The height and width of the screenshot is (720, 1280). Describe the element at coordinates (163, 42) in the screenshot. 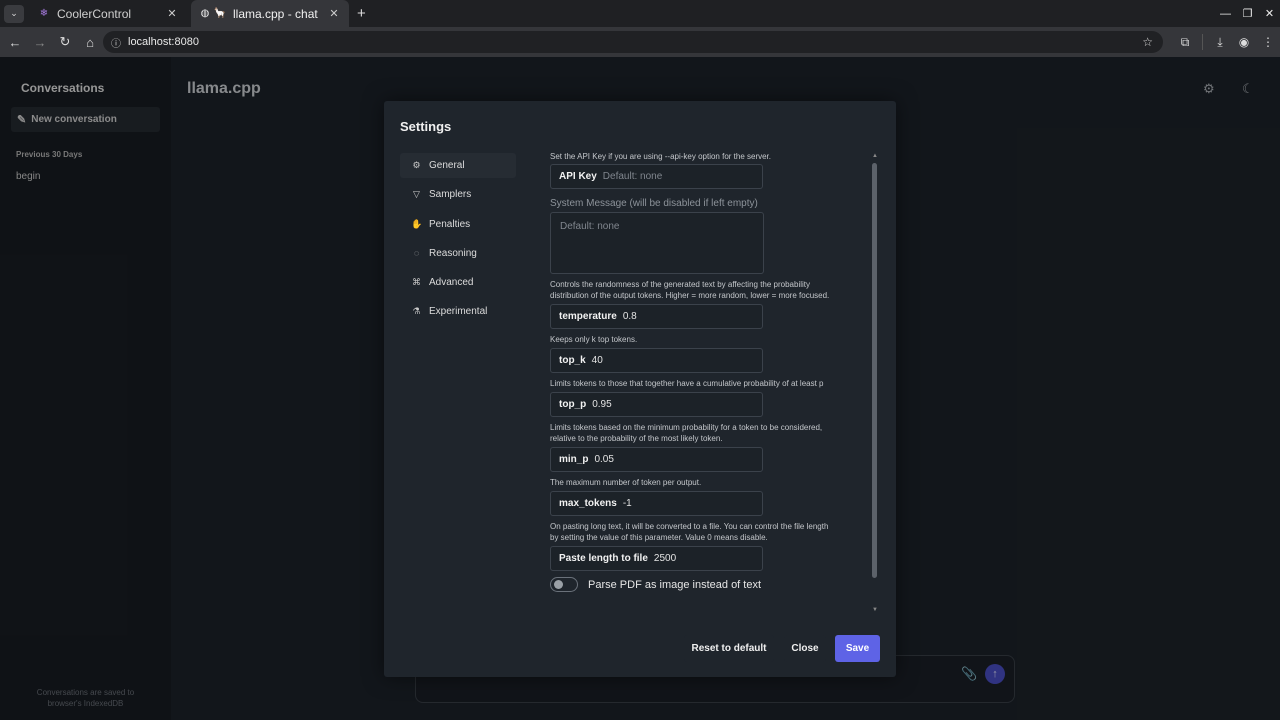

I see `url-text: localhost:8080` at that location.